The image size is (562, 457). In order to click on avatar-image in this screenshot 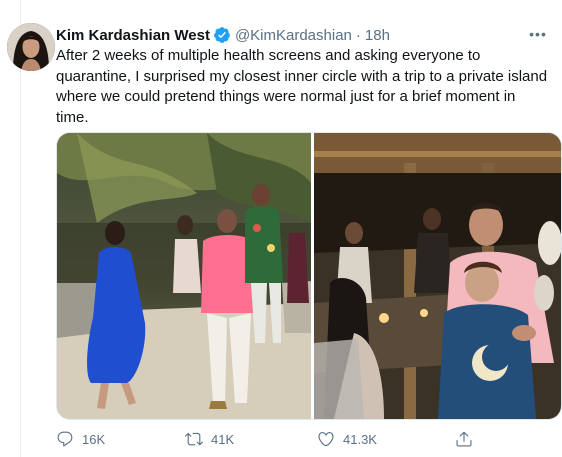, I will do `click(31, 47)`.